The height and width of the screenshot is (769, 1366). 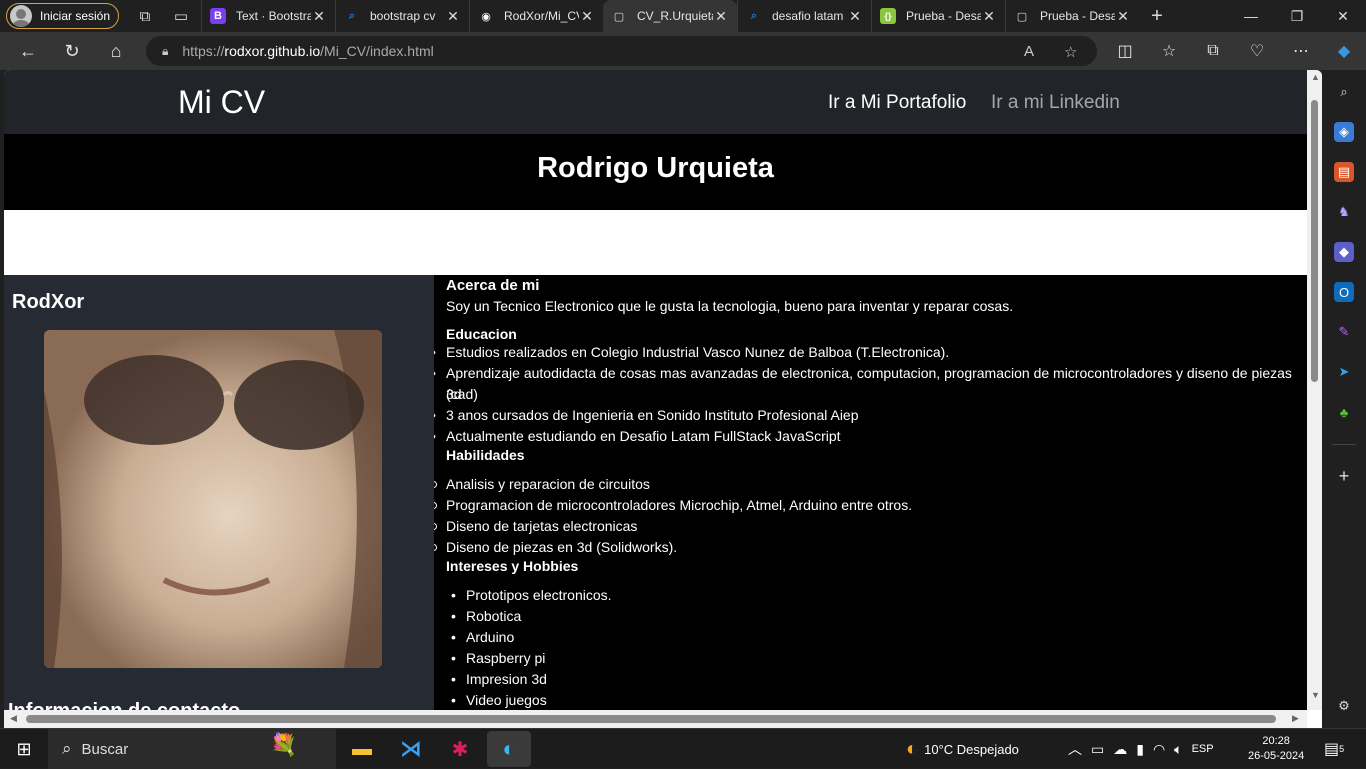 I want to click on onedrive-icon: ☁, so click(x=1120, y=749).